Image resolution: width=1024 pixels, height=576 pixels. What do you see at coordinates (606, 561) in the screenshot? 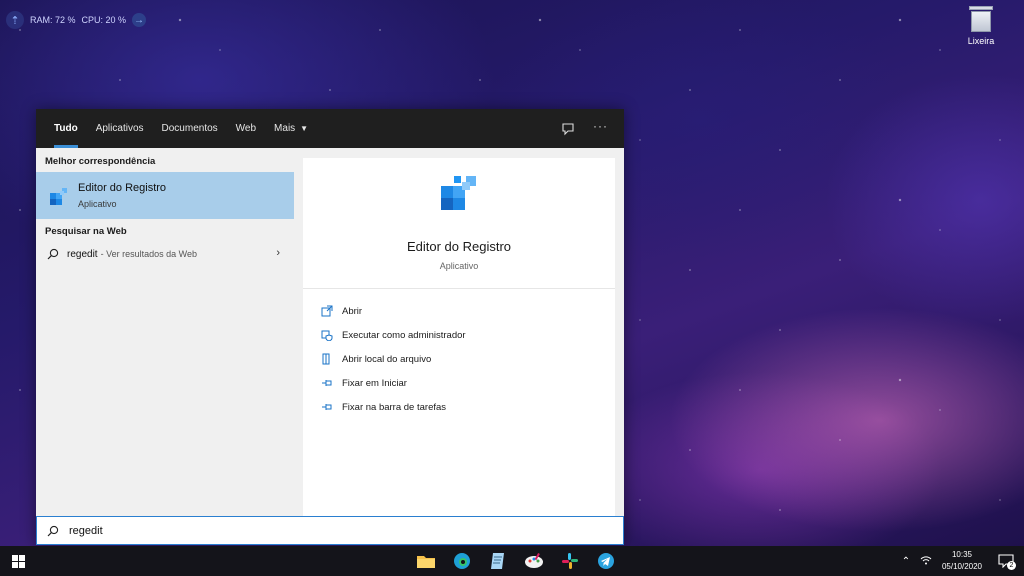
I see `telegram-icon` at bounding box center [606, 561].